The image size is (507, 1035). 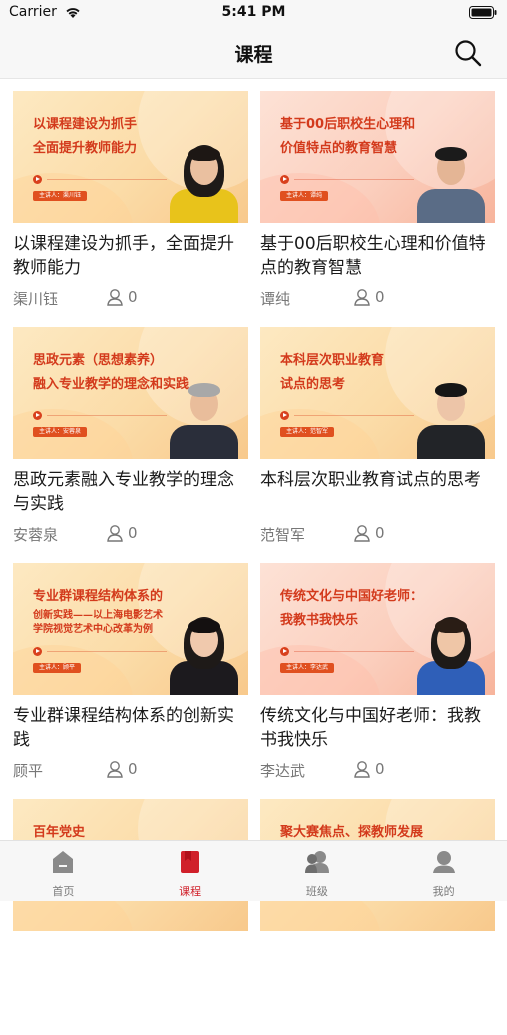 What do you see at coordinates (377, 157) in the screenshot?
I see `course-thumbnail: 基于00后职校生心理和 价值特点的教育智慧 主讲人：谭纯` at bounding box center [377, 157].